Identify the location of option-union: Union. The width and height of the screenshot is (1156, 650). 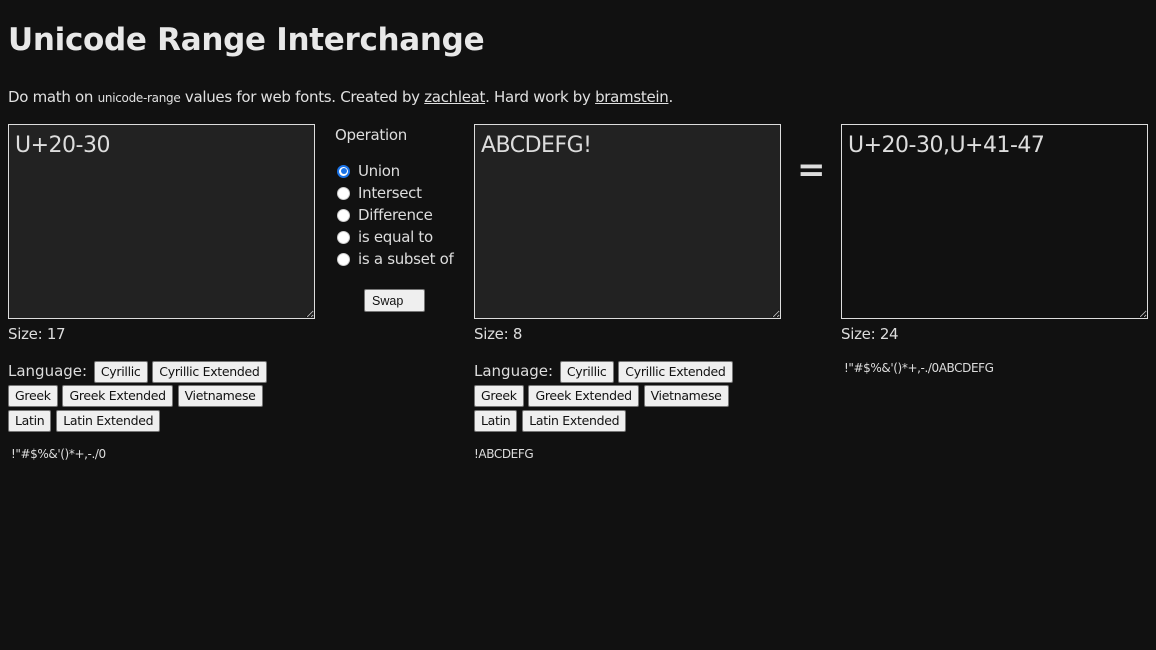
(400, 171).